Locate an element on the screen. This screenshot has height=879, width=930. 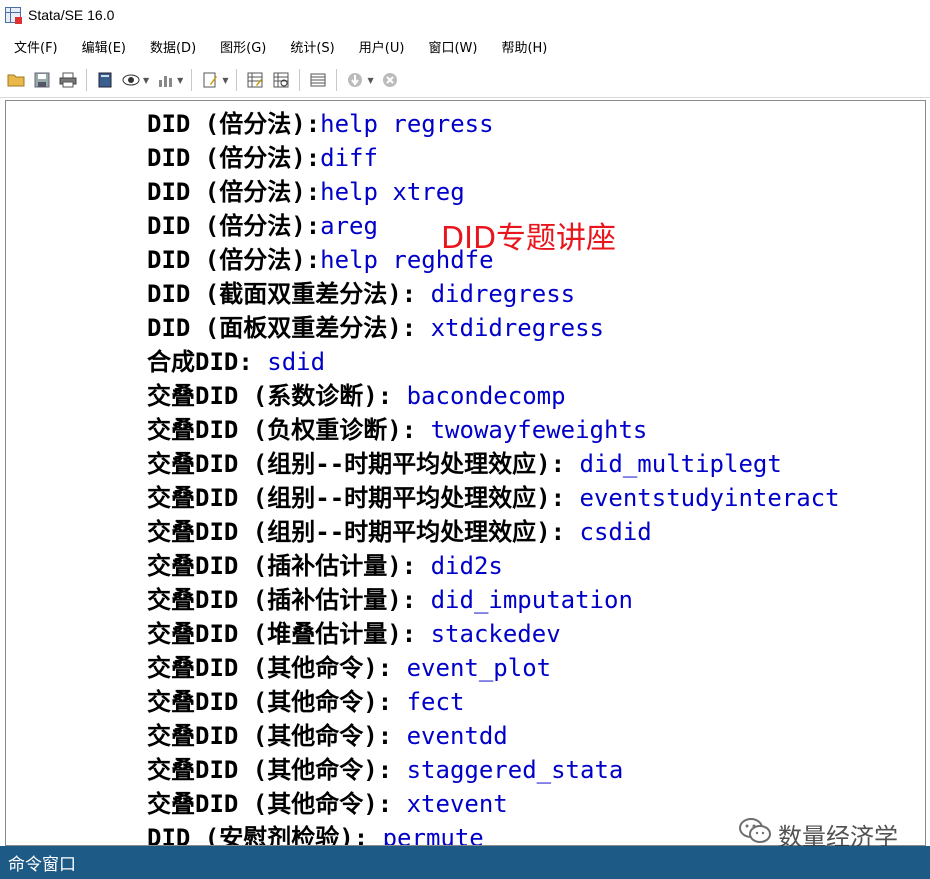
result-line: 交叠DID (其他命令): event_plot is located at coordinates (349, 668).